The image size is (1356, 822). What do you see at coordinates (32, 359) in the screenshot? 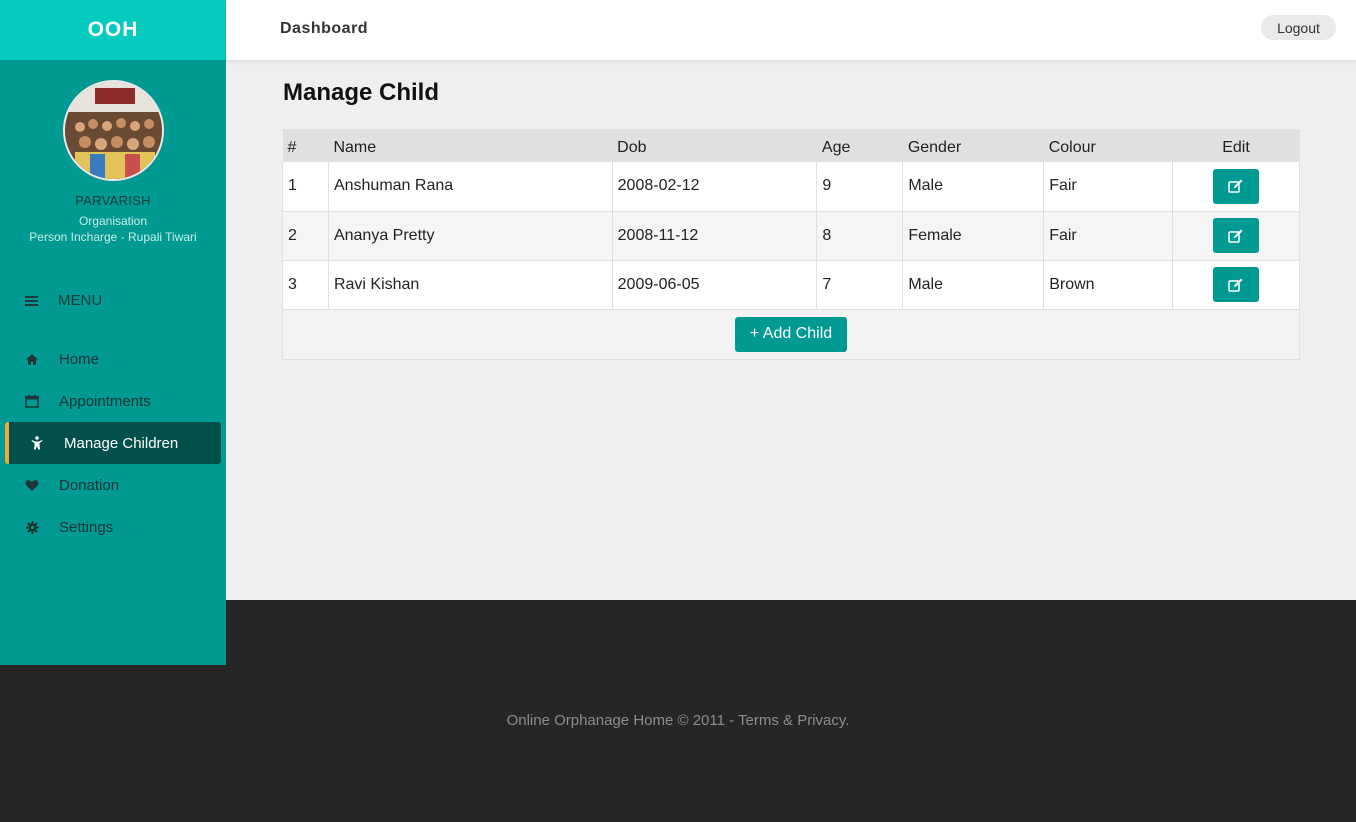
I see `home-icon` at bounding box center [32, 359].